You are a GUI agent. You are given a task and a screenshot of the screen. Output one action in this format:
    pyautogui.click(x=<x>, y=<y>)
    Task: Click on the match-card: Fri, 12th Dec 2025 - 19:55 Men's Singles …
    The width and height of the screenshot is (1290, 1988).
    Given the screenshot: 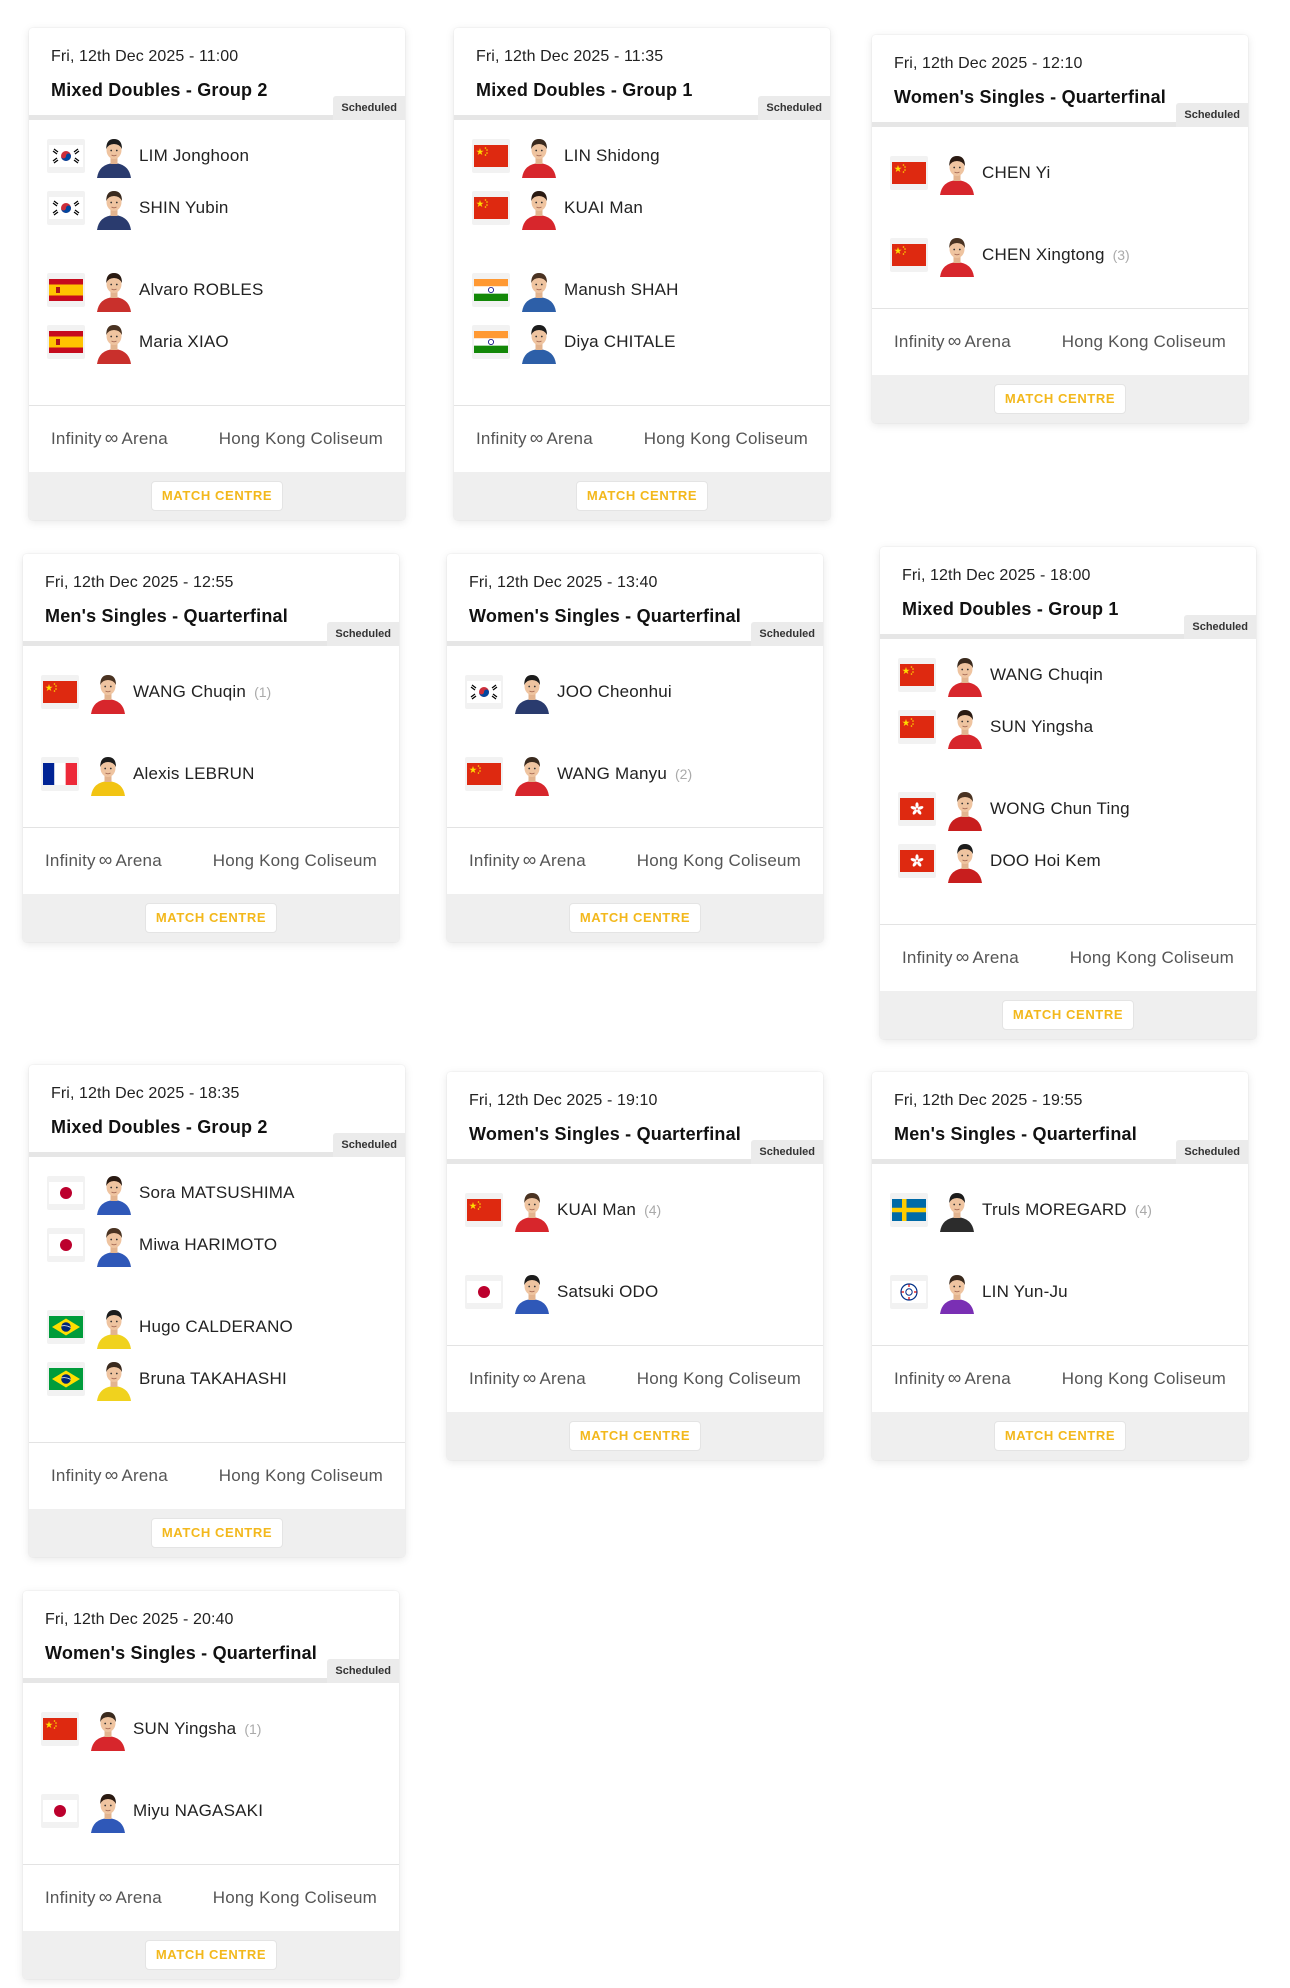 What is the action you would take?
    pyautogui.click(x=1060, y=1266)
    